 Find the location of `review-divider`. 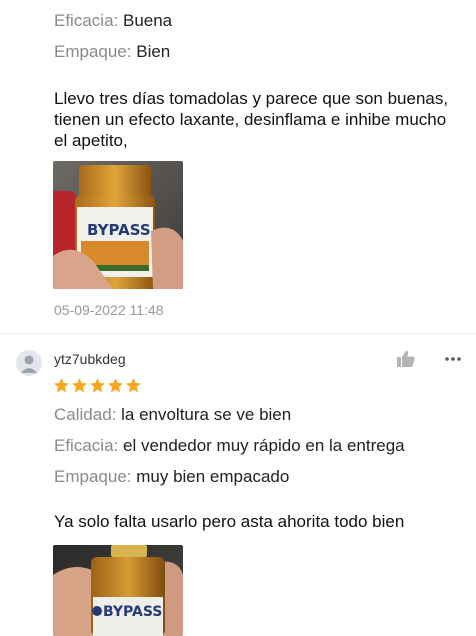

review-divider is located at coordinates (238, 333).